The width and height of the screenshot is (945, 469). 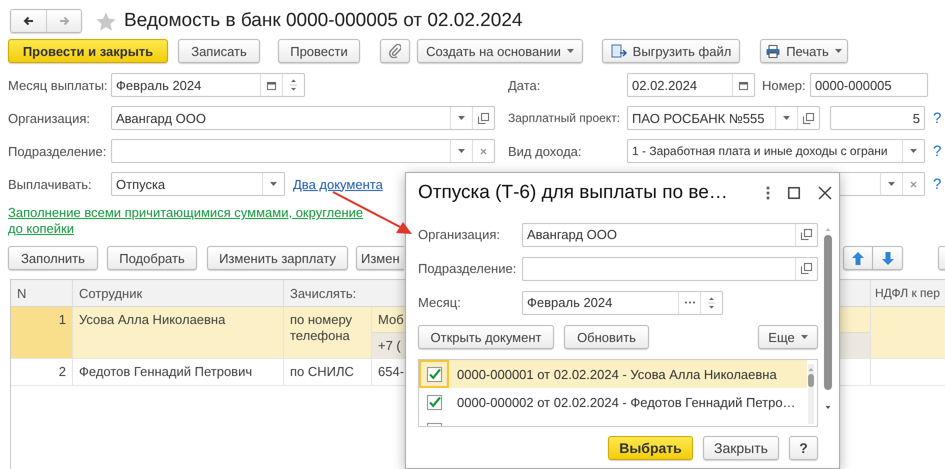 I want to click on toolbar-button: Записать, so click(x=219, y=51).